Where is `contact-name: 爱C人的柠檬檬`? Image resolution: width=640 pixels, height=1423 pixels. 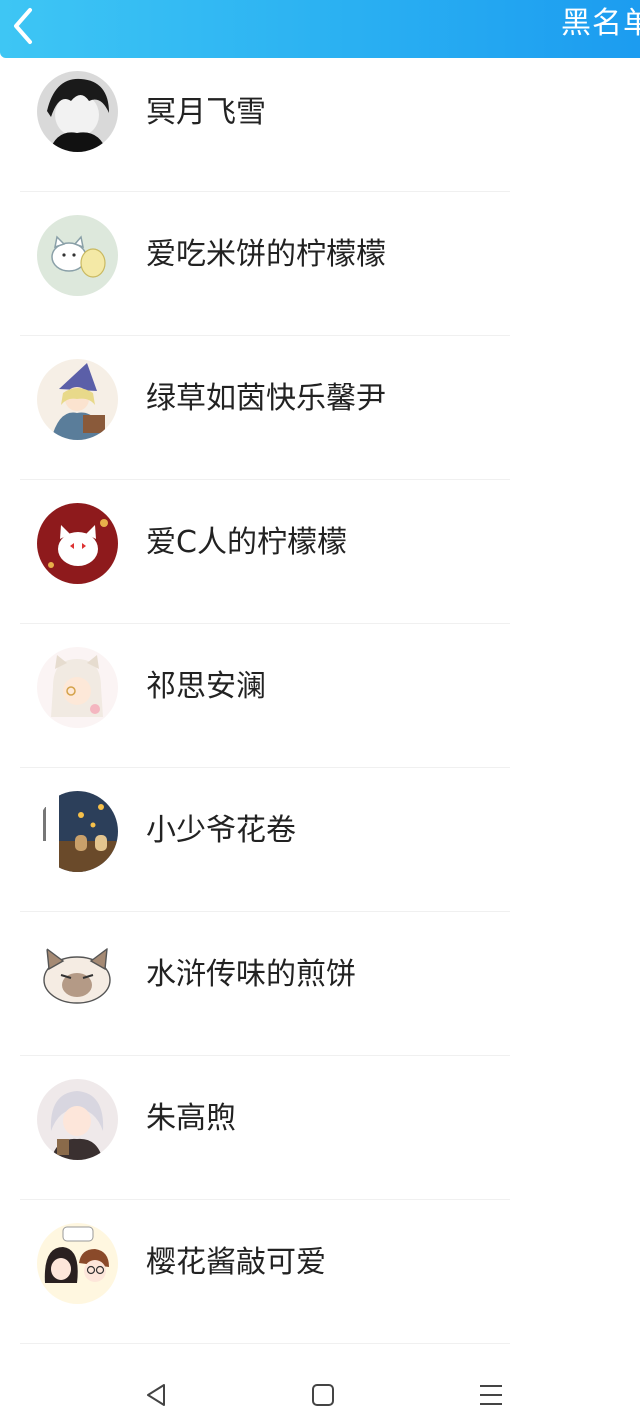 contact-name: 爱C人的柠檬檬 is located at coordinates (246, 542).